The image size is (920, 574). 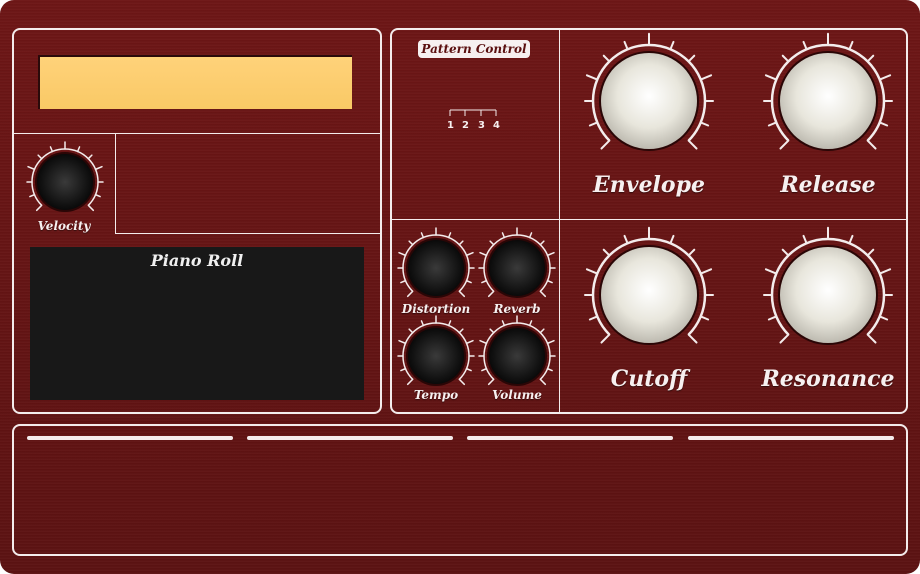 What do you see at coordinates (481, 125) in the screenshot?
I see `step-3: 3` at bounding box center [481, 125].